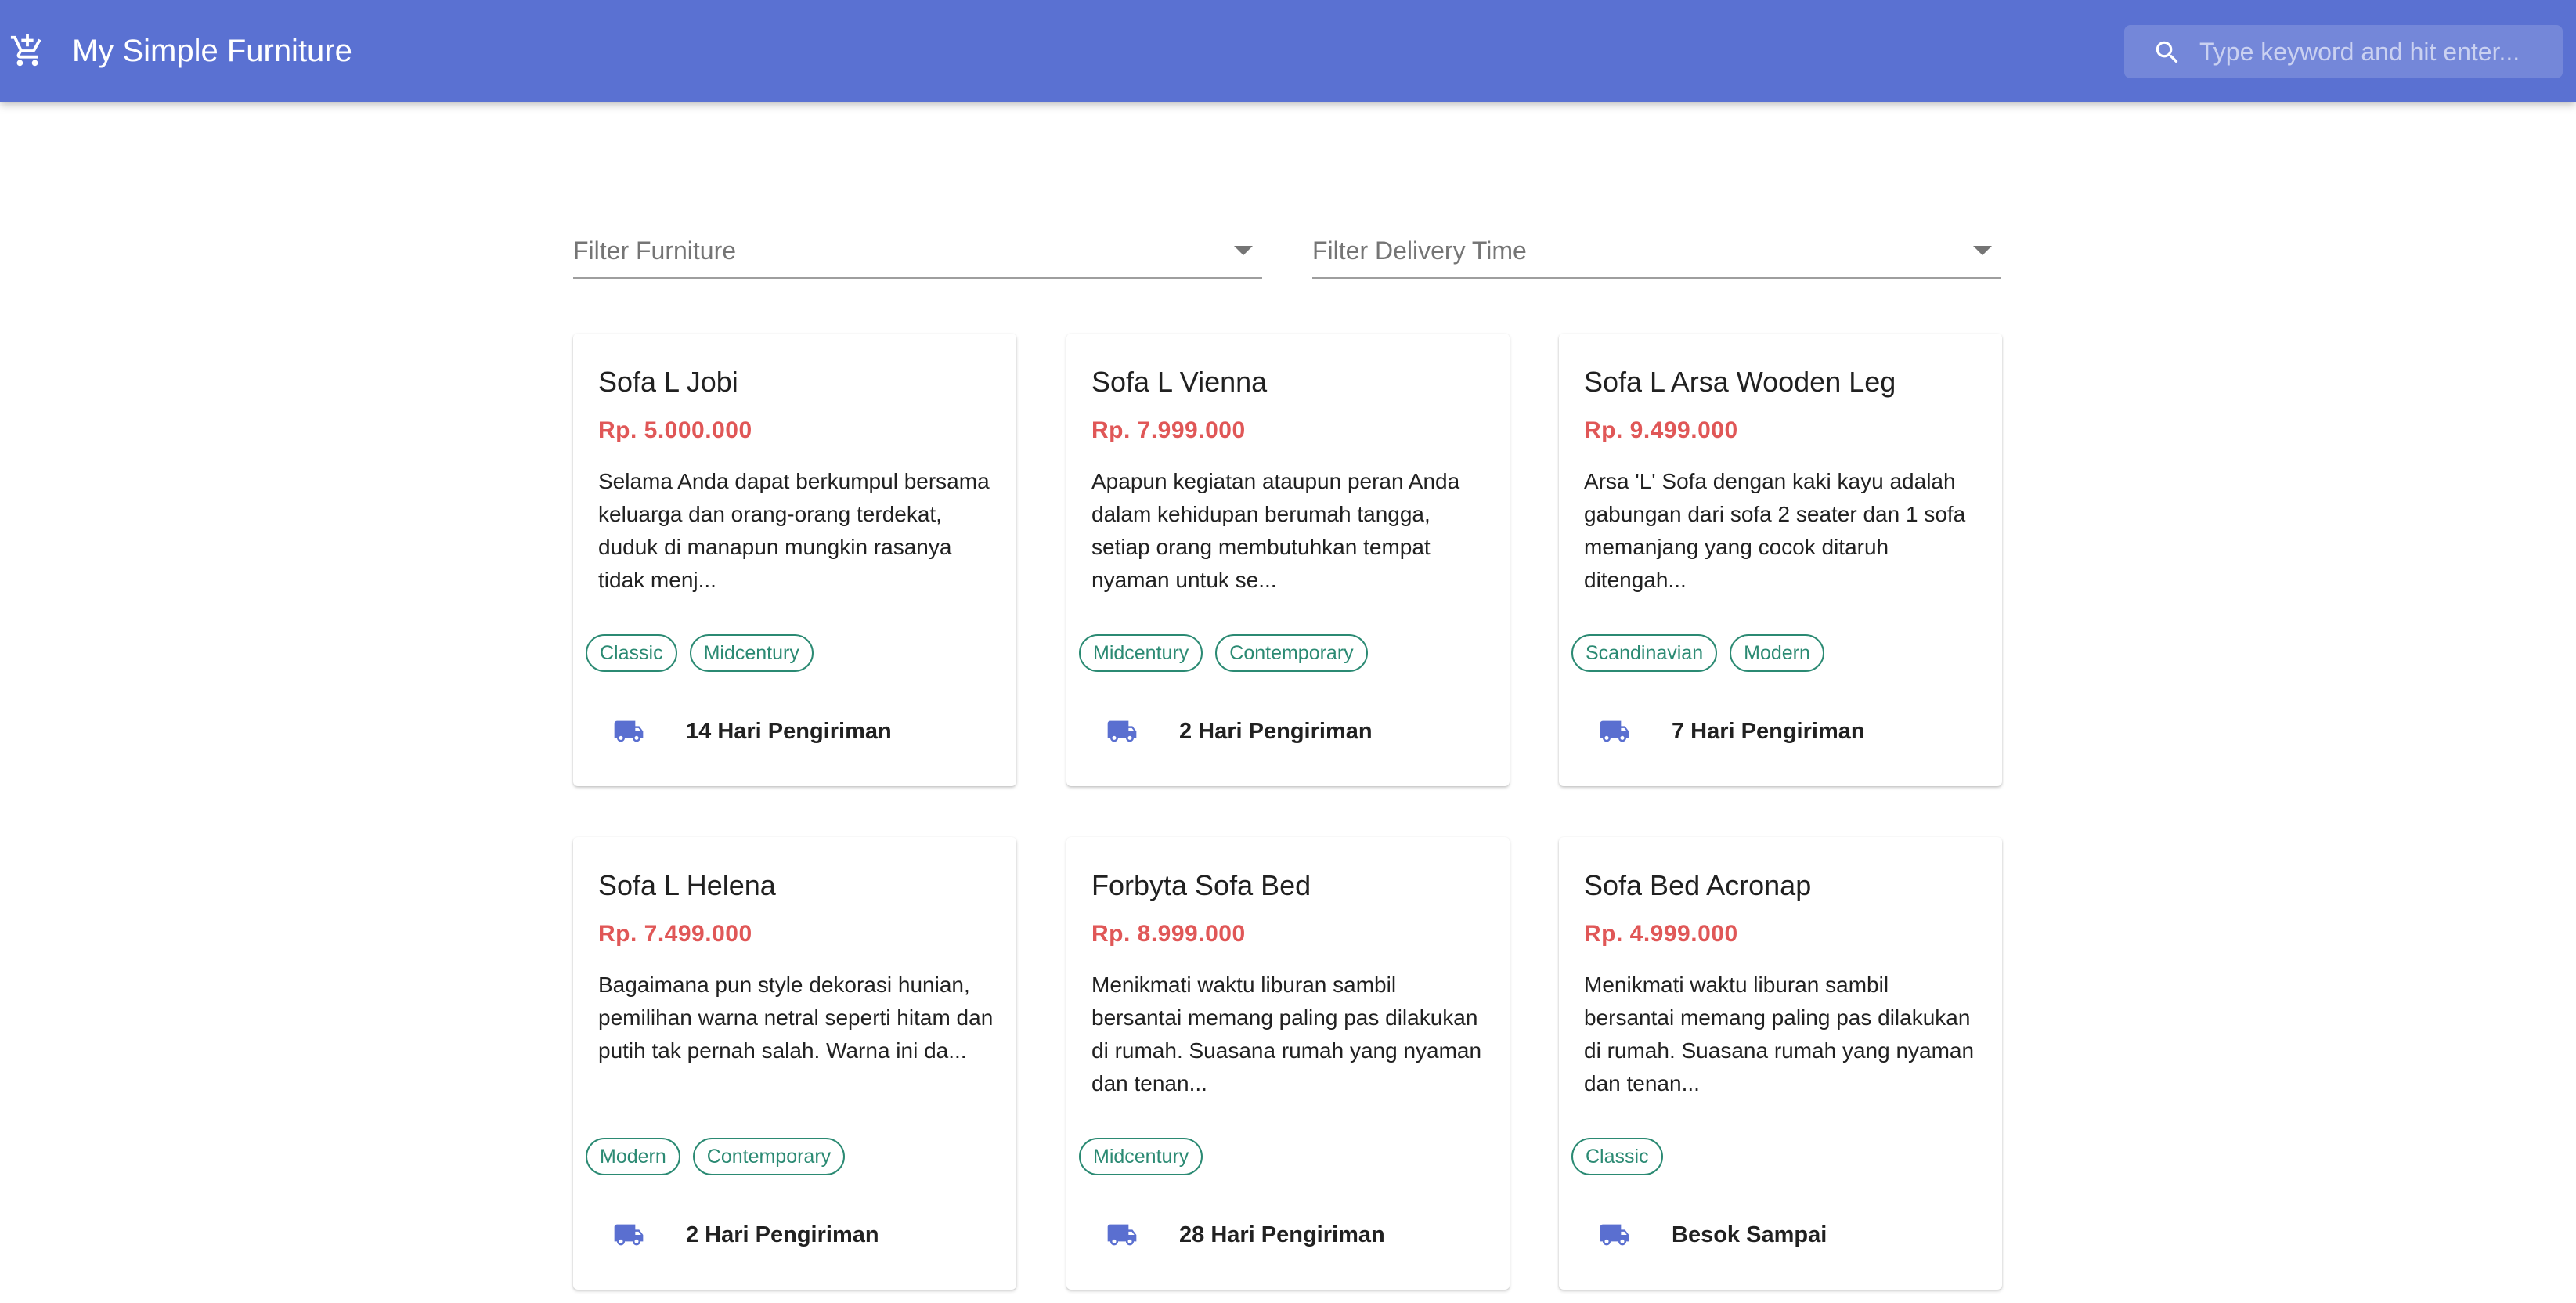  I want to click on product-name: Sofa Bed Acronap, so click(1698, 885).